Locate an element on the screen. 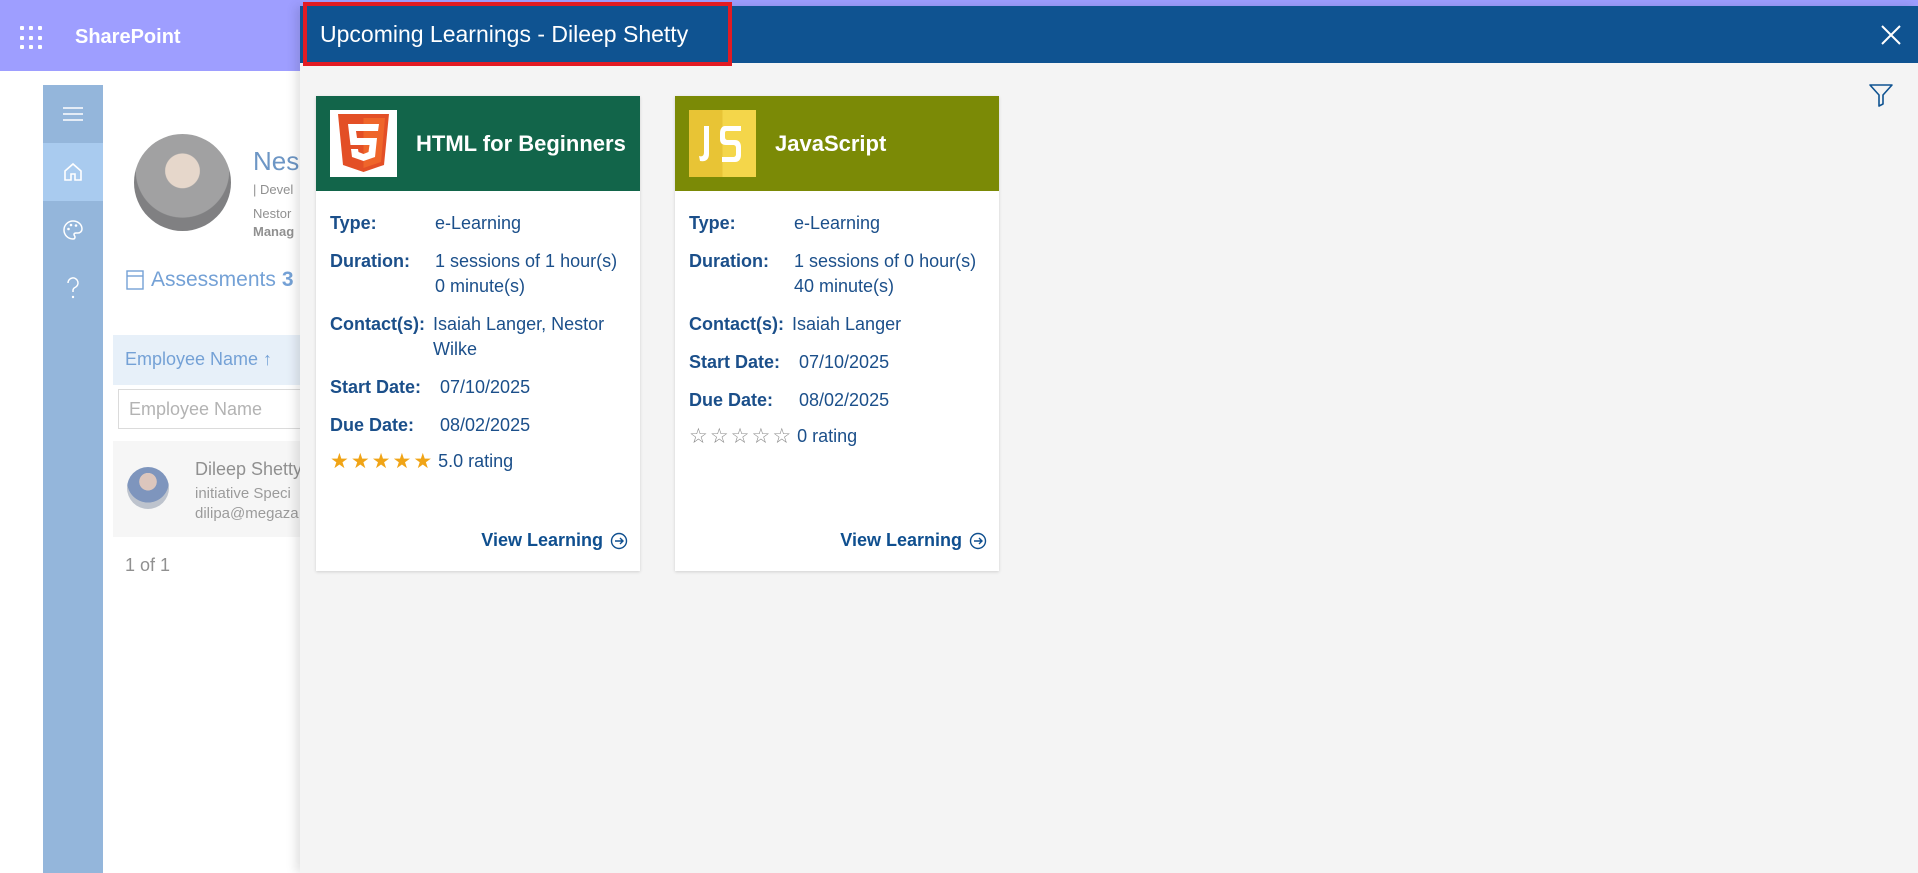 The height and width of the screenshot is (873, 1918). contacts-value: Isaiah Langer, Nestor Wilke is located at coordinates (519, 336).